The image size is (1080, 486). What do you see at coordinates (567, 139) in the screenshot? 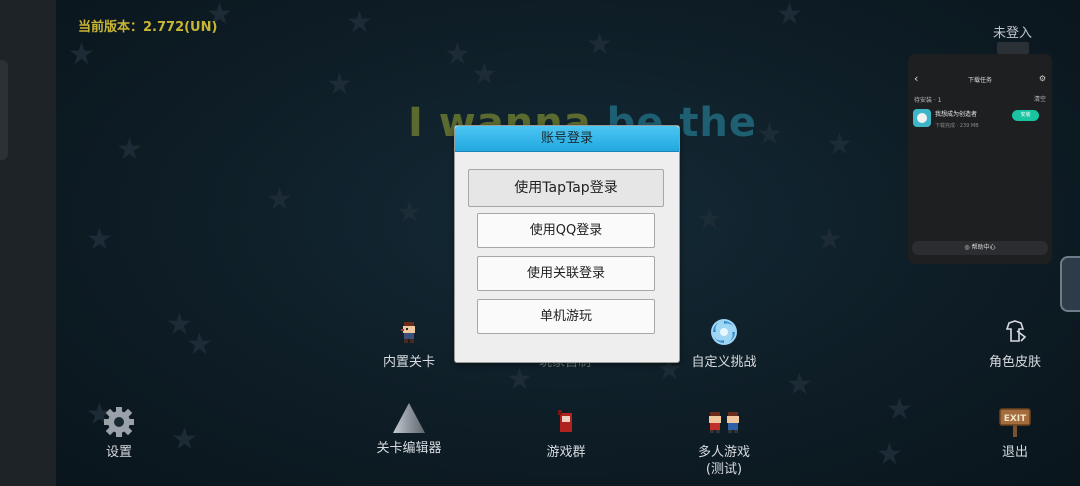
I see `dialog-title: 账号登录` at bounding box center [567, 139].